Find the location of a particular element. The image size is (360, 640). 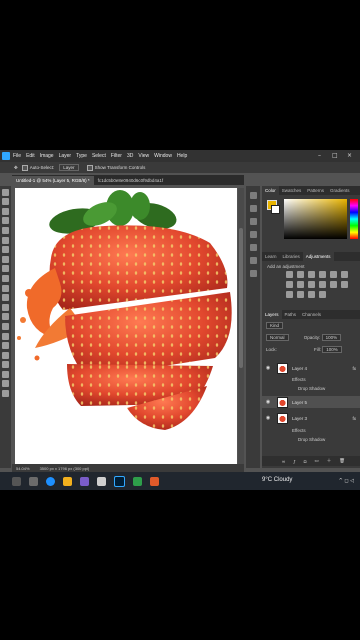

canvas-vertical-scrollbar is located at coordinates (241, 326).